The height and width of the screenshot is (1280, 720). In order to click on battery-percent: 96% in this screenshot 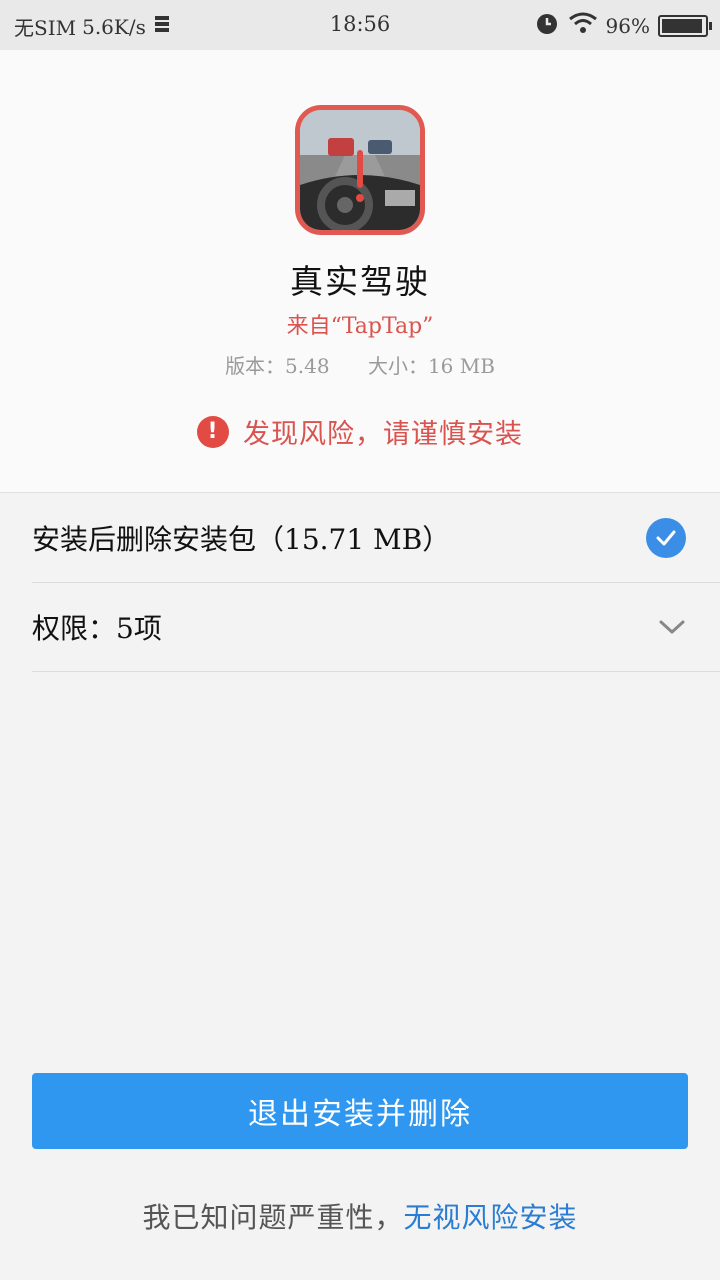, I will do `click(627, 25)`.